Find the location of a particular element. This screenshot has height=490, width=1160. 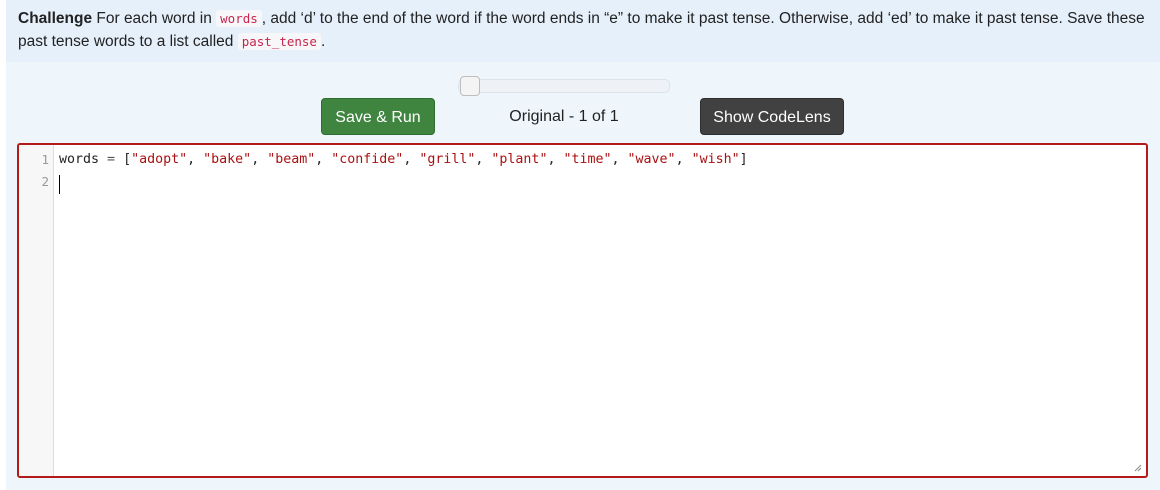

save-run-button: Save & Run is located at coordinates (378, 116).